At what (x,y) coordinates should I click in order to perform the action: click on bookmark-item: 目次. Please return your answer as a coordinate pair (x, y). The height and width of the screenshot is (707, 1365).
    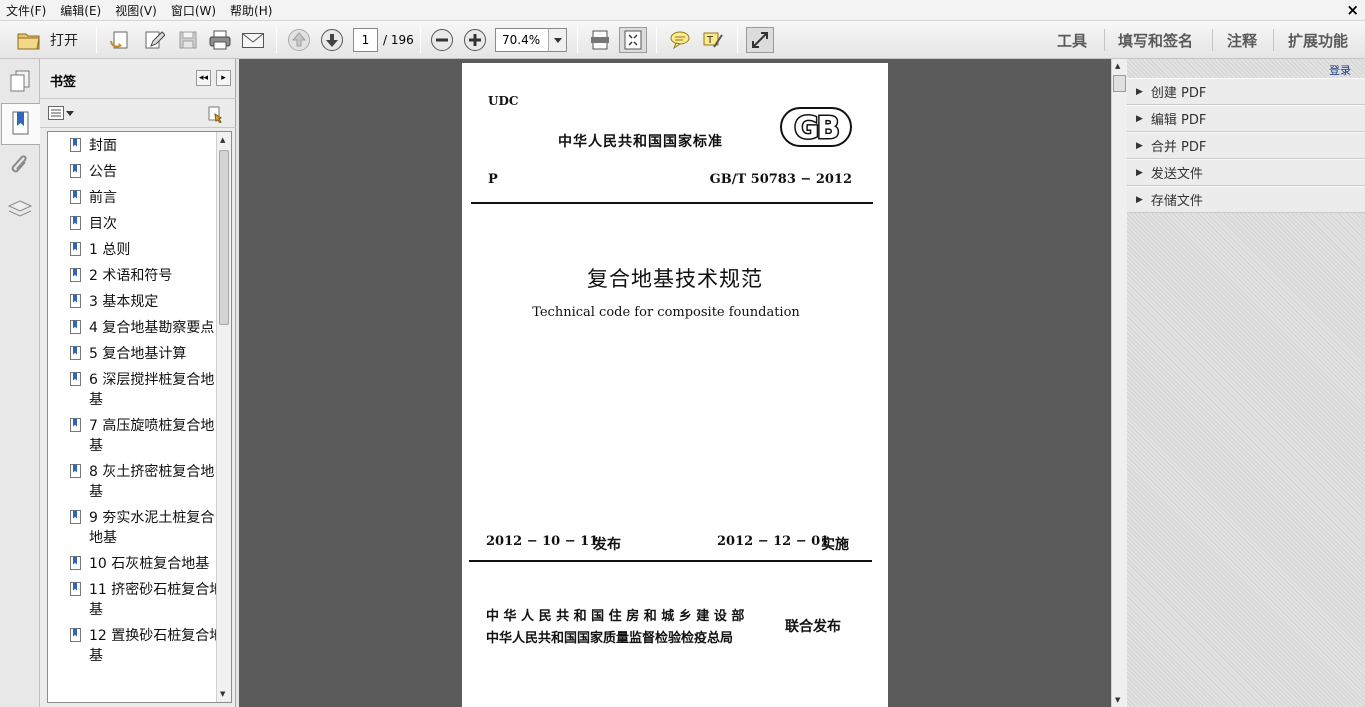
    Looking at the image, I should click on (139, 224).